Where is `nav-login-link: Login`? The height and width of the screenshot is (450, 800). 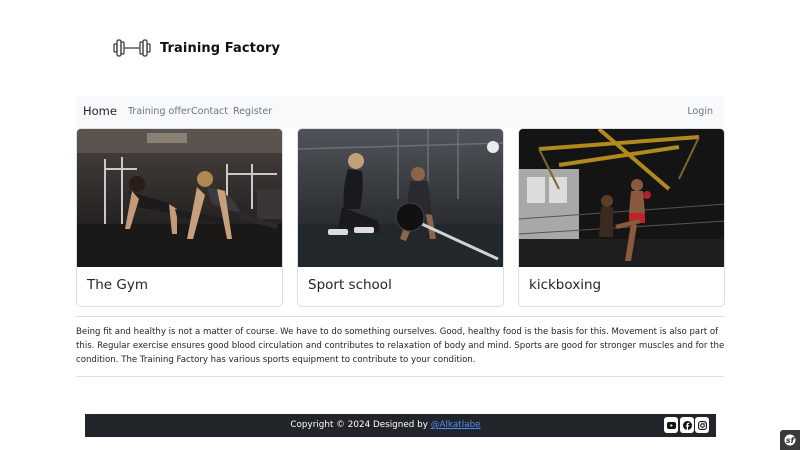
nav-login-link: Login is located at coordinates (700, 111).